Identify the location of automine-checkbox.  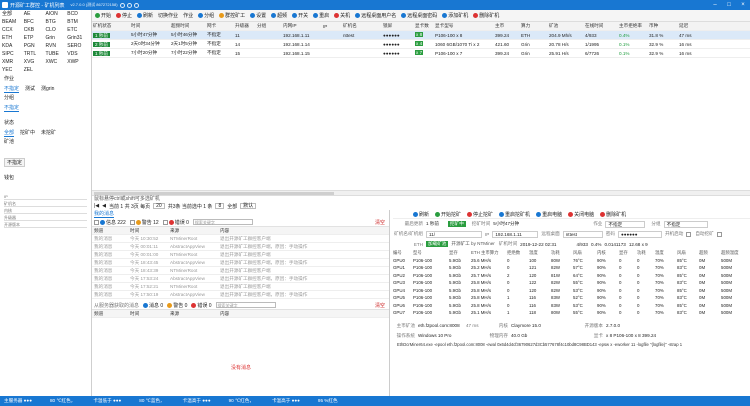
(719, 234).